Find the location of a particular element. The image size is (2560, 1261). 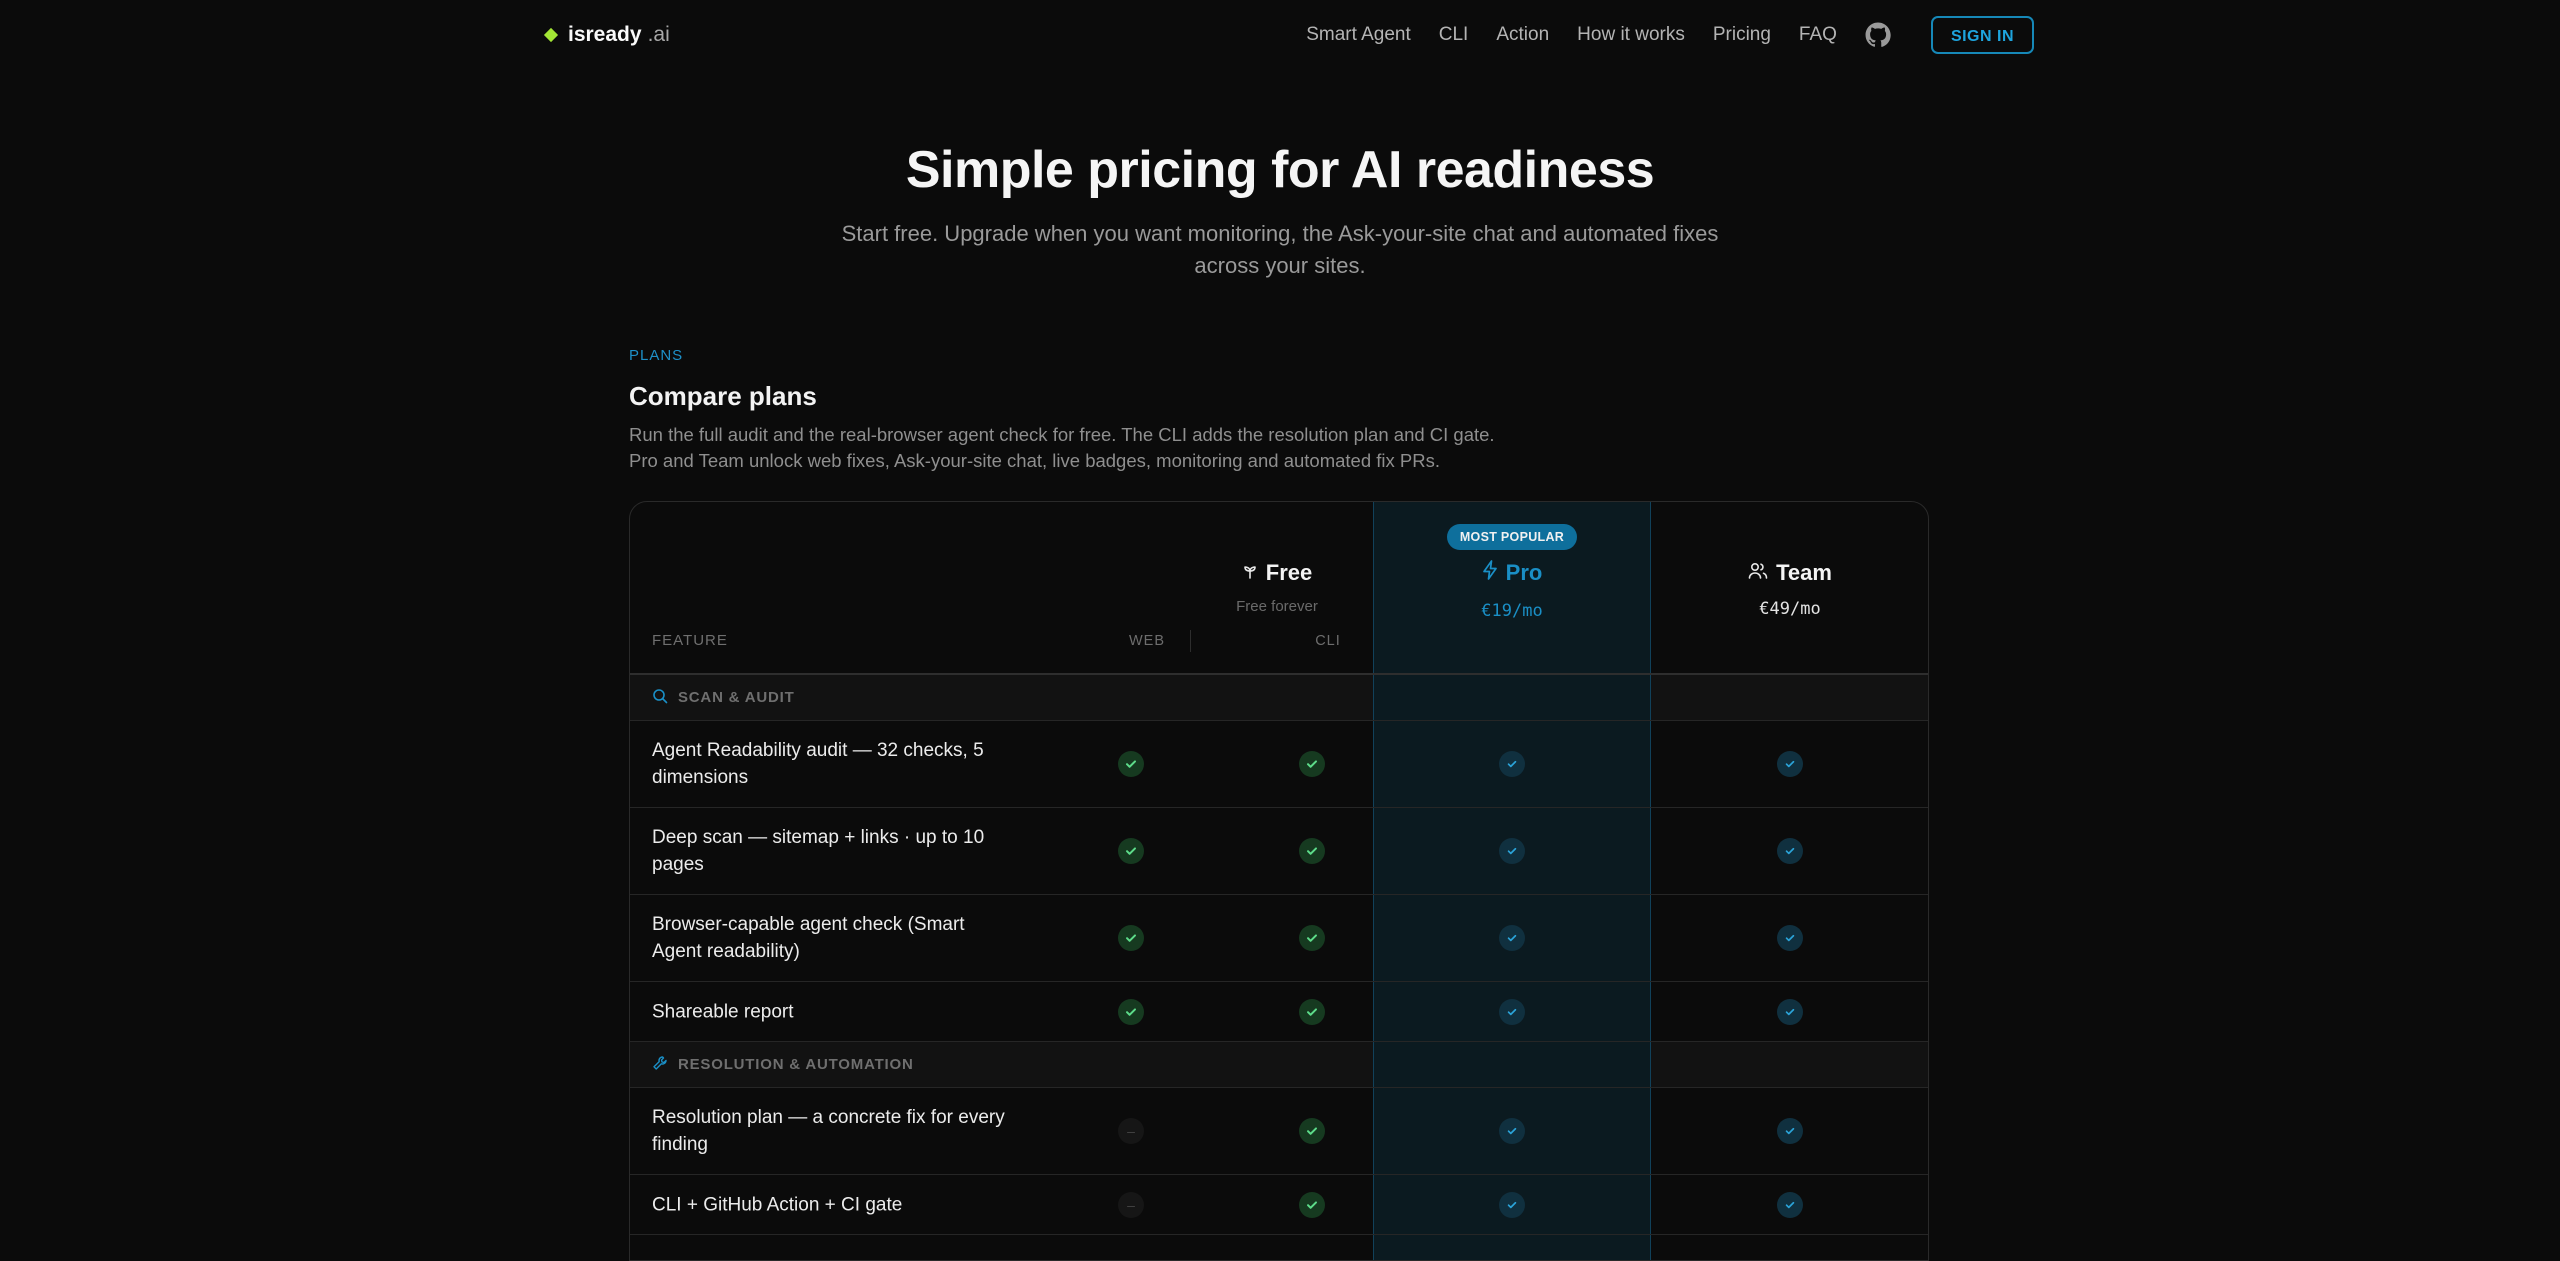

subheader-divider is located at coordinates (1190, 641).